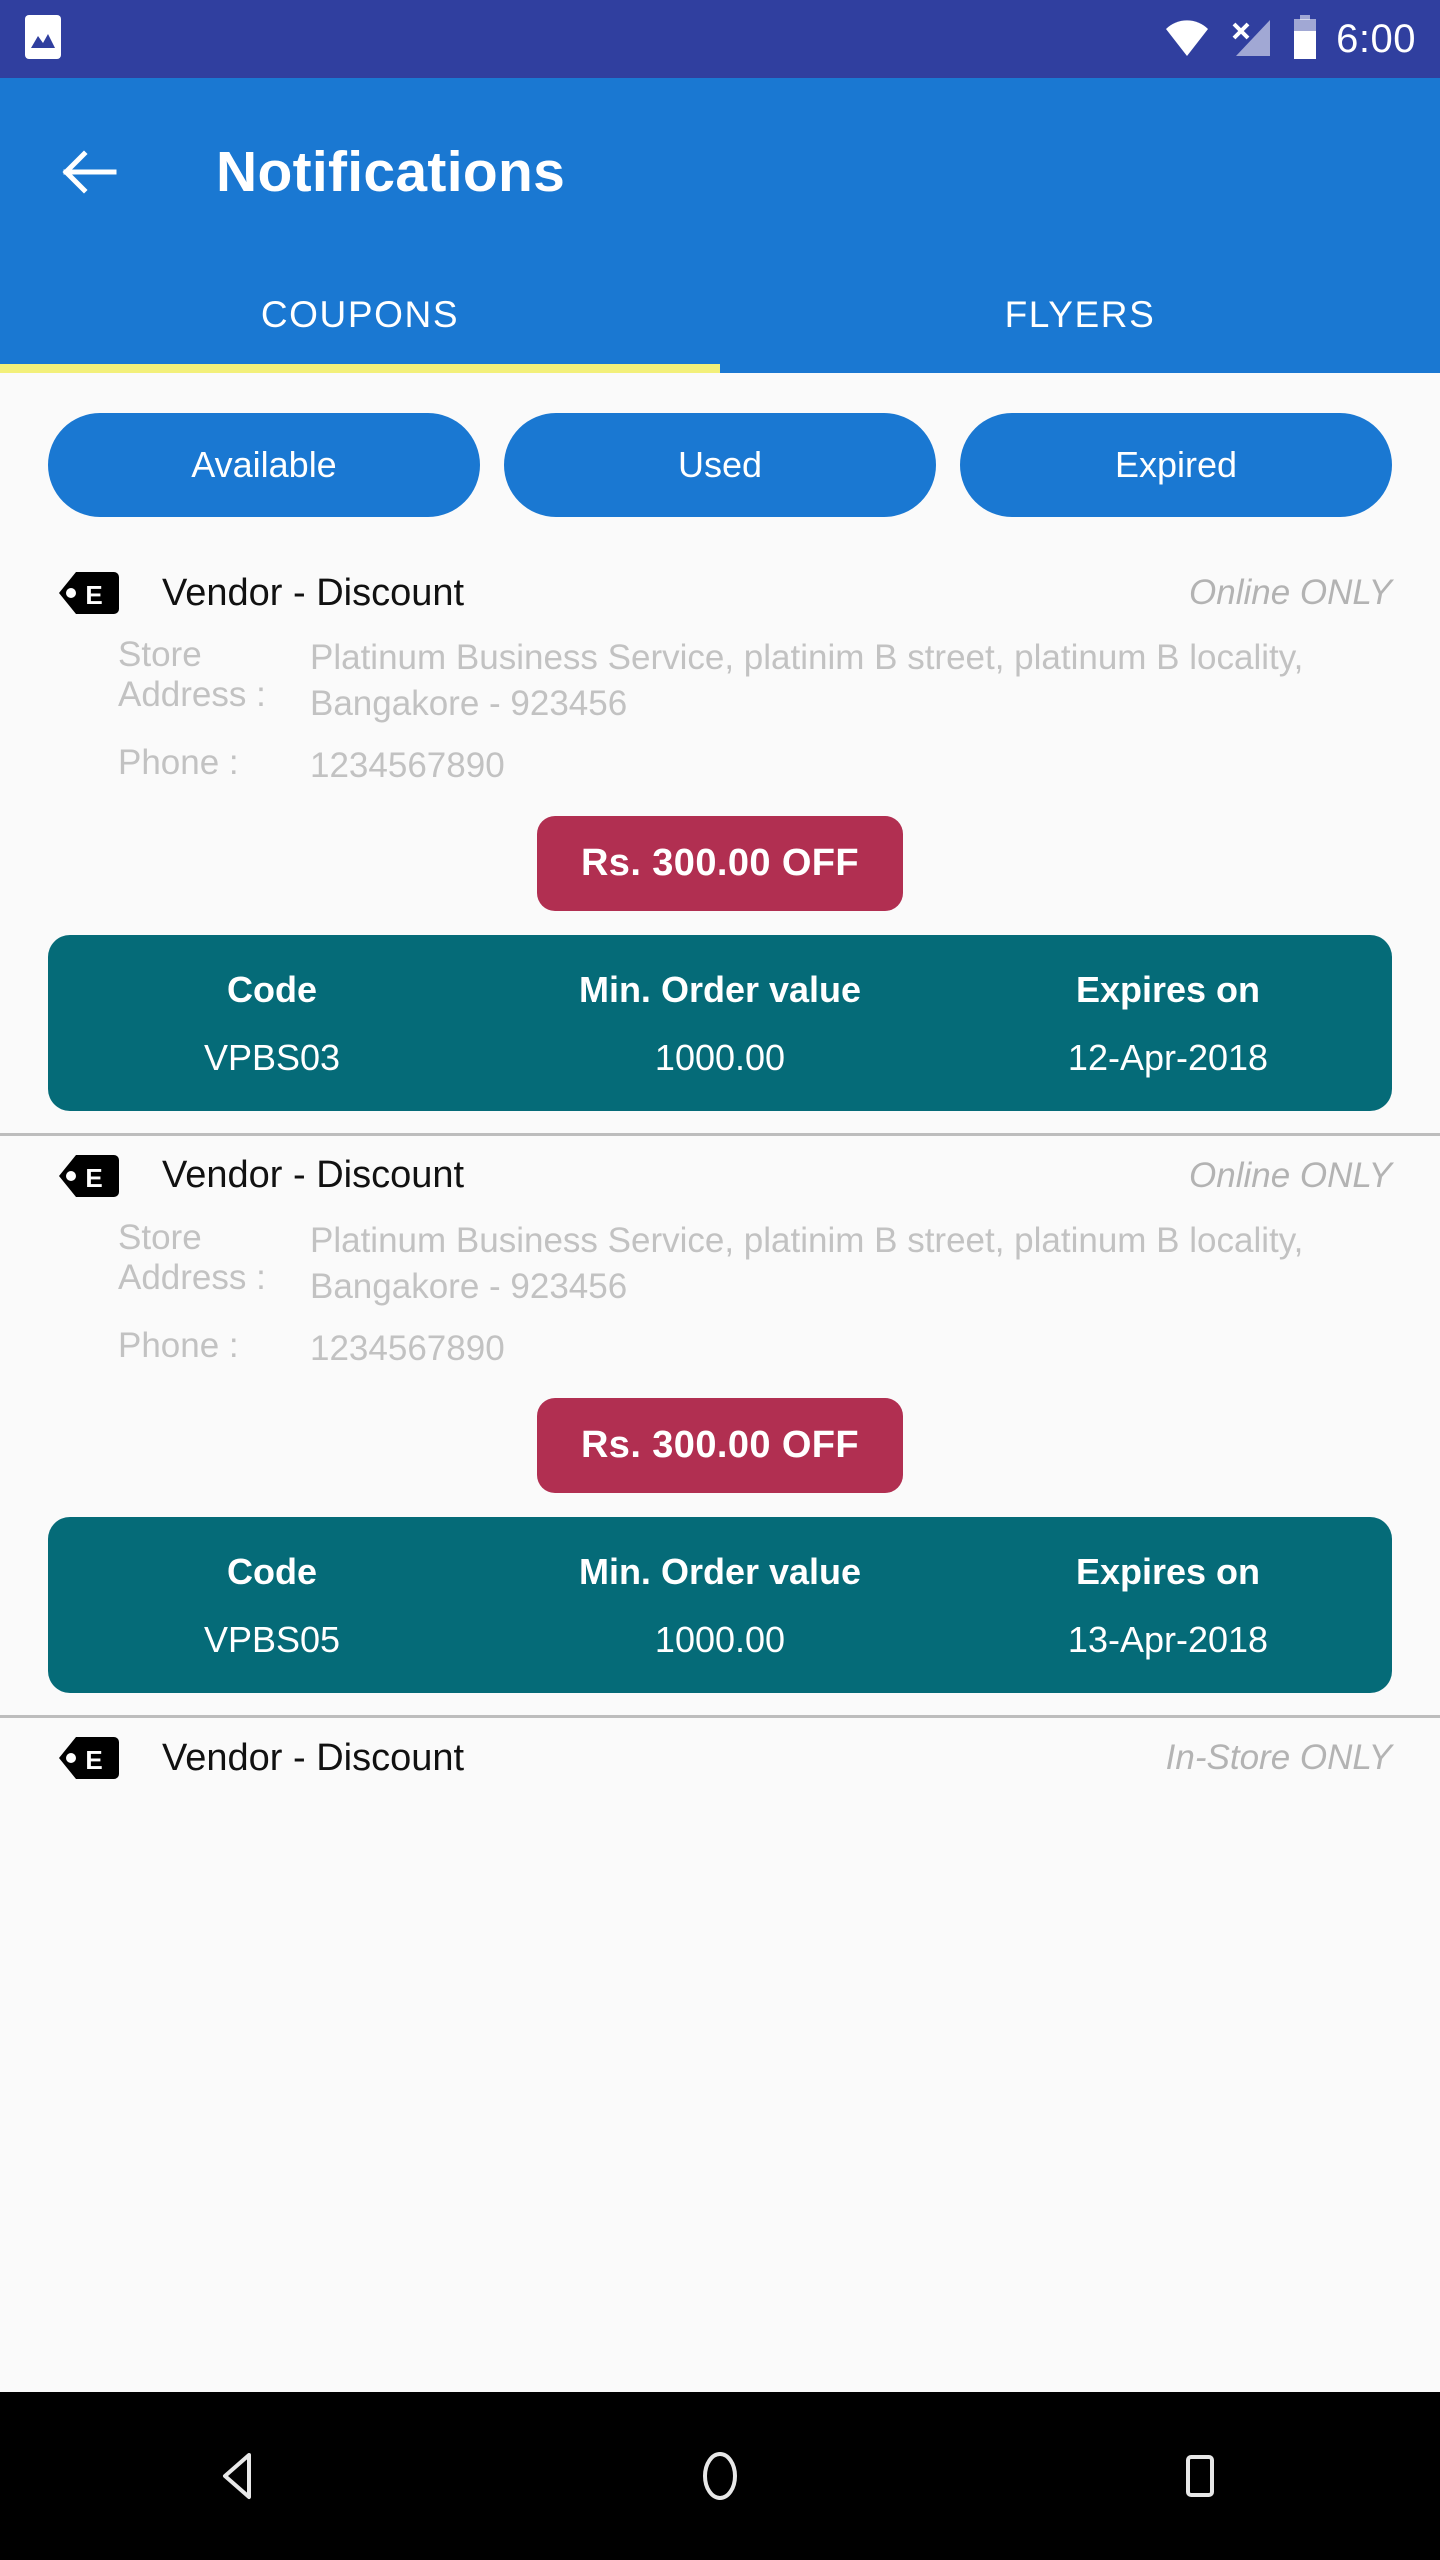 The height and width of the screenshot is (2560, 1440). Describe the element at coordinates (1376, 38) in the screenshot. I see `status-bar-clock: 6:00` at that location.